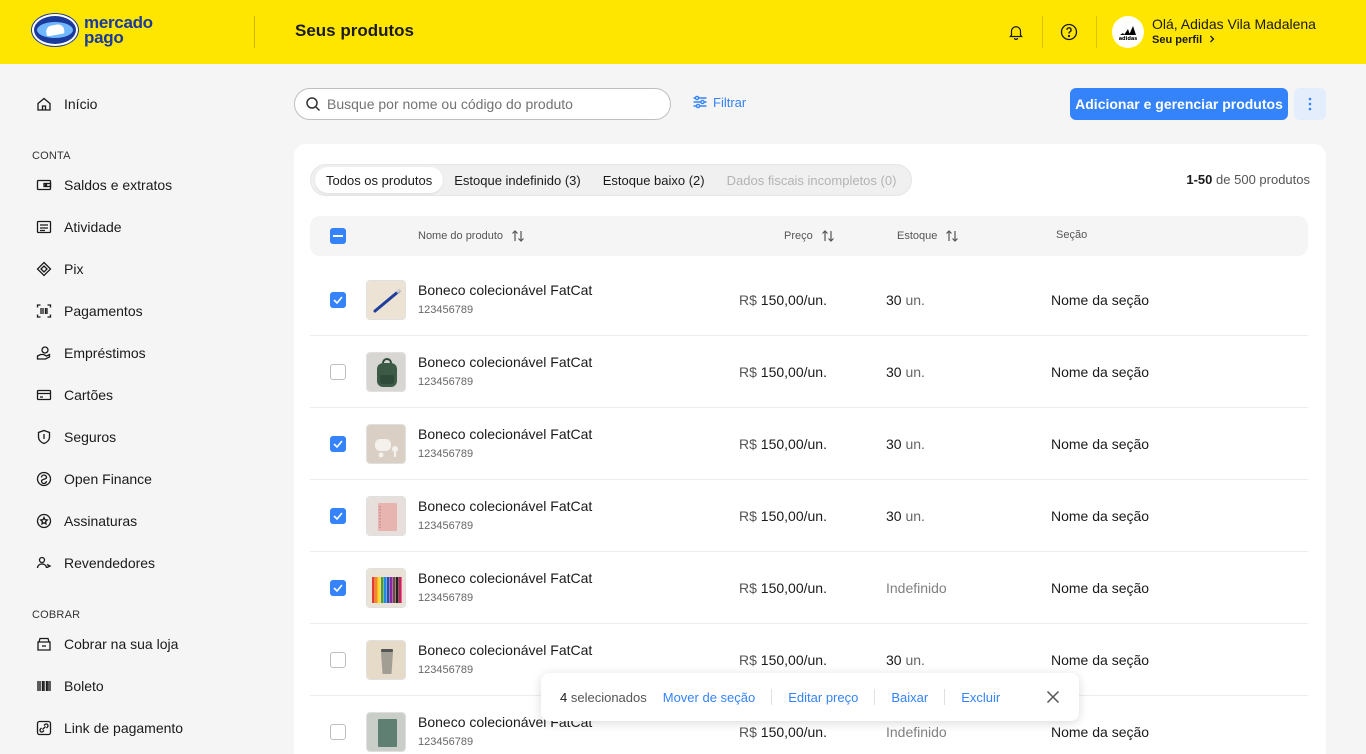  I want to click on tab-estoque-indefinido: Estoque indefinido (3), so click(517, 180).